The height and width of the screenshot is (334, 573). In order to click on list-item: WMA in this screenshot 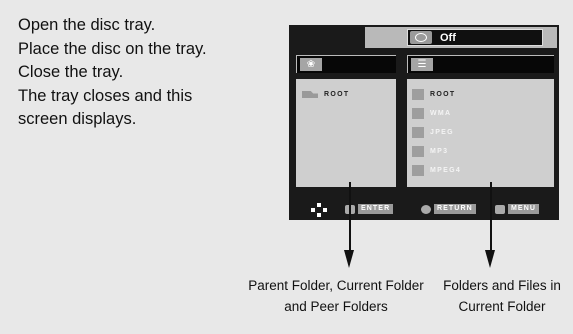, I will do `click(436, 113)`.